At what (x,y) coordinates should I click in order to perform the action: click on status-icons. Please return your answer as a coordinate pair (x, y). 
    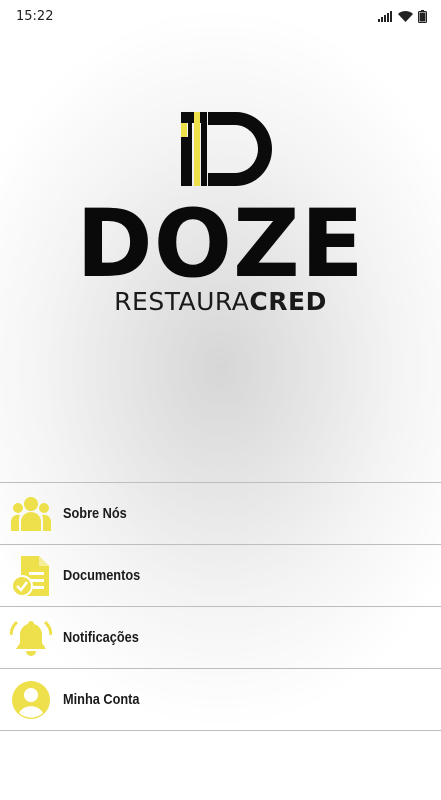
    Looking at the image, I should click on (402, 16).